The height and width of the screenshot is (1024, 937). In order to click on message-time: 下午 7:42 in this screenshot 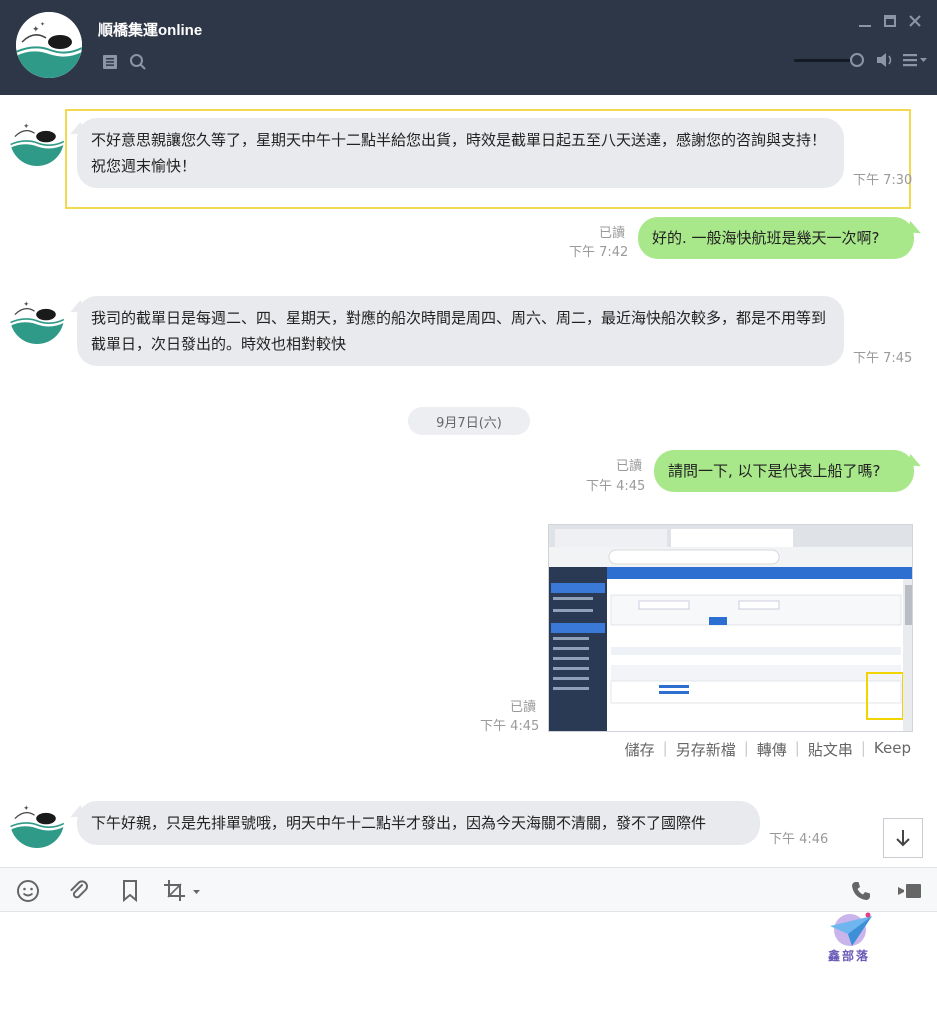, I will do `click(599, 252)`.